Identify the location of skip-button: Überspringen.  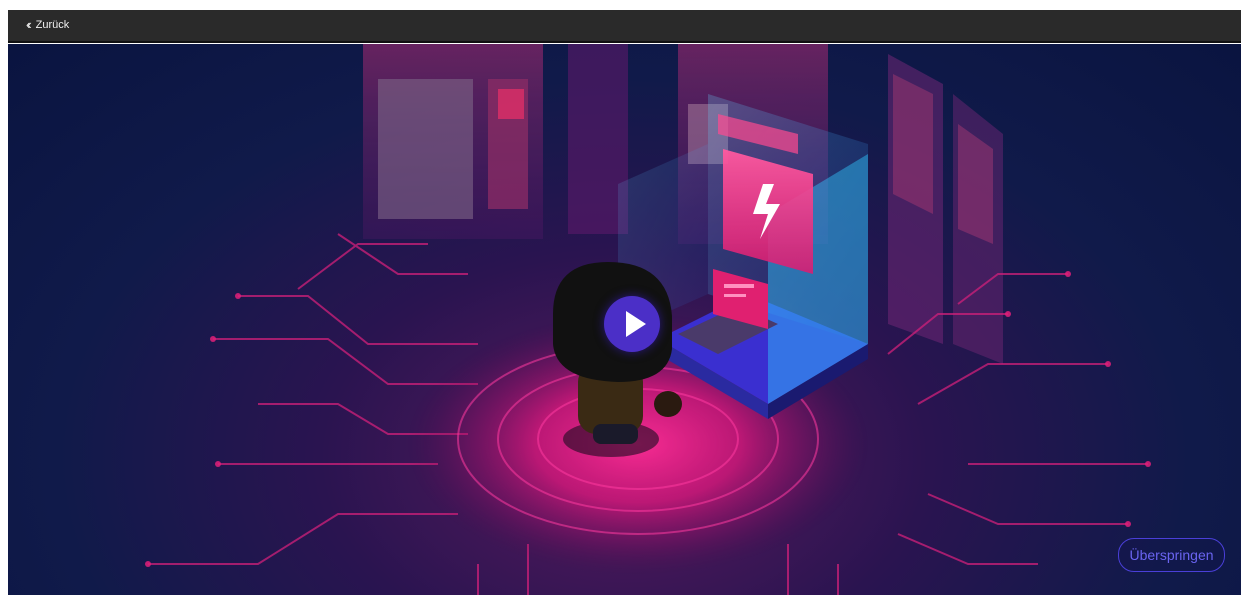
(1171, 555).